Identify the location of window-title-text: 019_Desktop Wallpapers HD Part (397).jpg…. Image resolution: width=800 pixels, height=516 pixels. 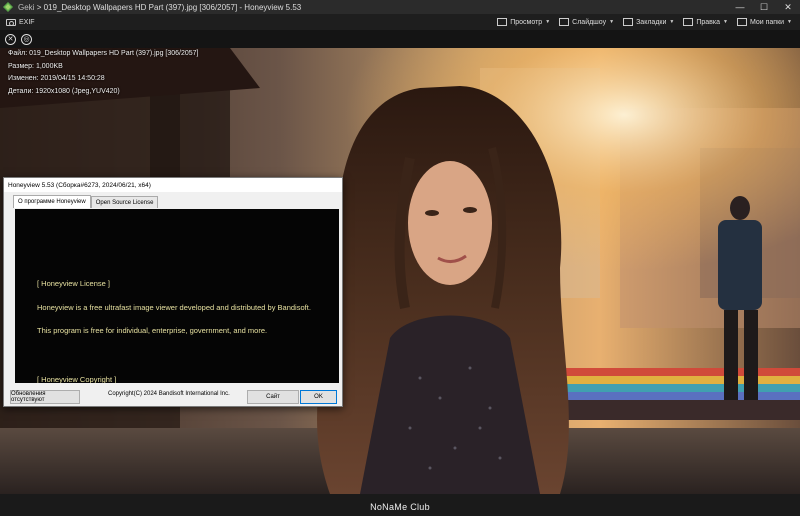
(172, 7).